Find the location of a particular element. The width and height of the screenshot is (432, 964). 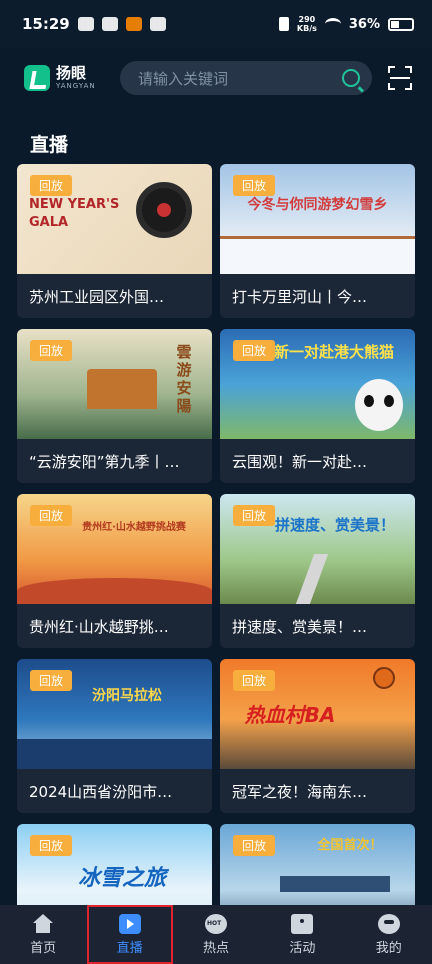

panda-icon is located at coordinates (379, 405).